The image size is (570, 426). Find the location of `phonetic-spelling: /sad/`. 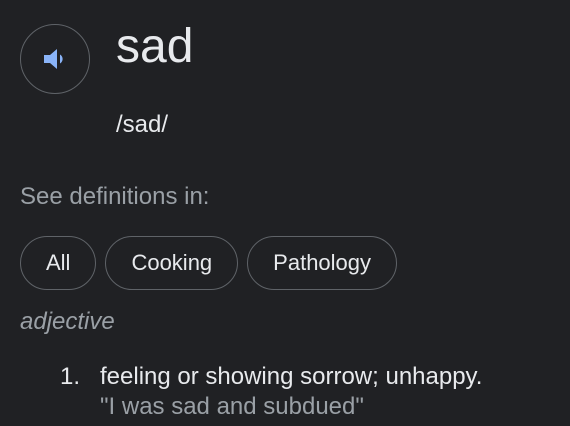

phonetic-spelling: /sad/ is located at coordinates (142, 124).